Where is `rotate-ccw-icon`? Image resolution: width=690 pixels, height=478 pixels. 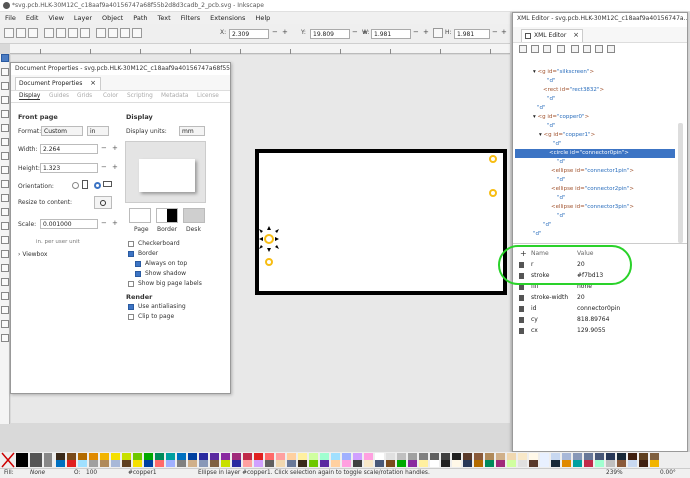 rotate-ccw-icon is located at coordinates (49, 33).